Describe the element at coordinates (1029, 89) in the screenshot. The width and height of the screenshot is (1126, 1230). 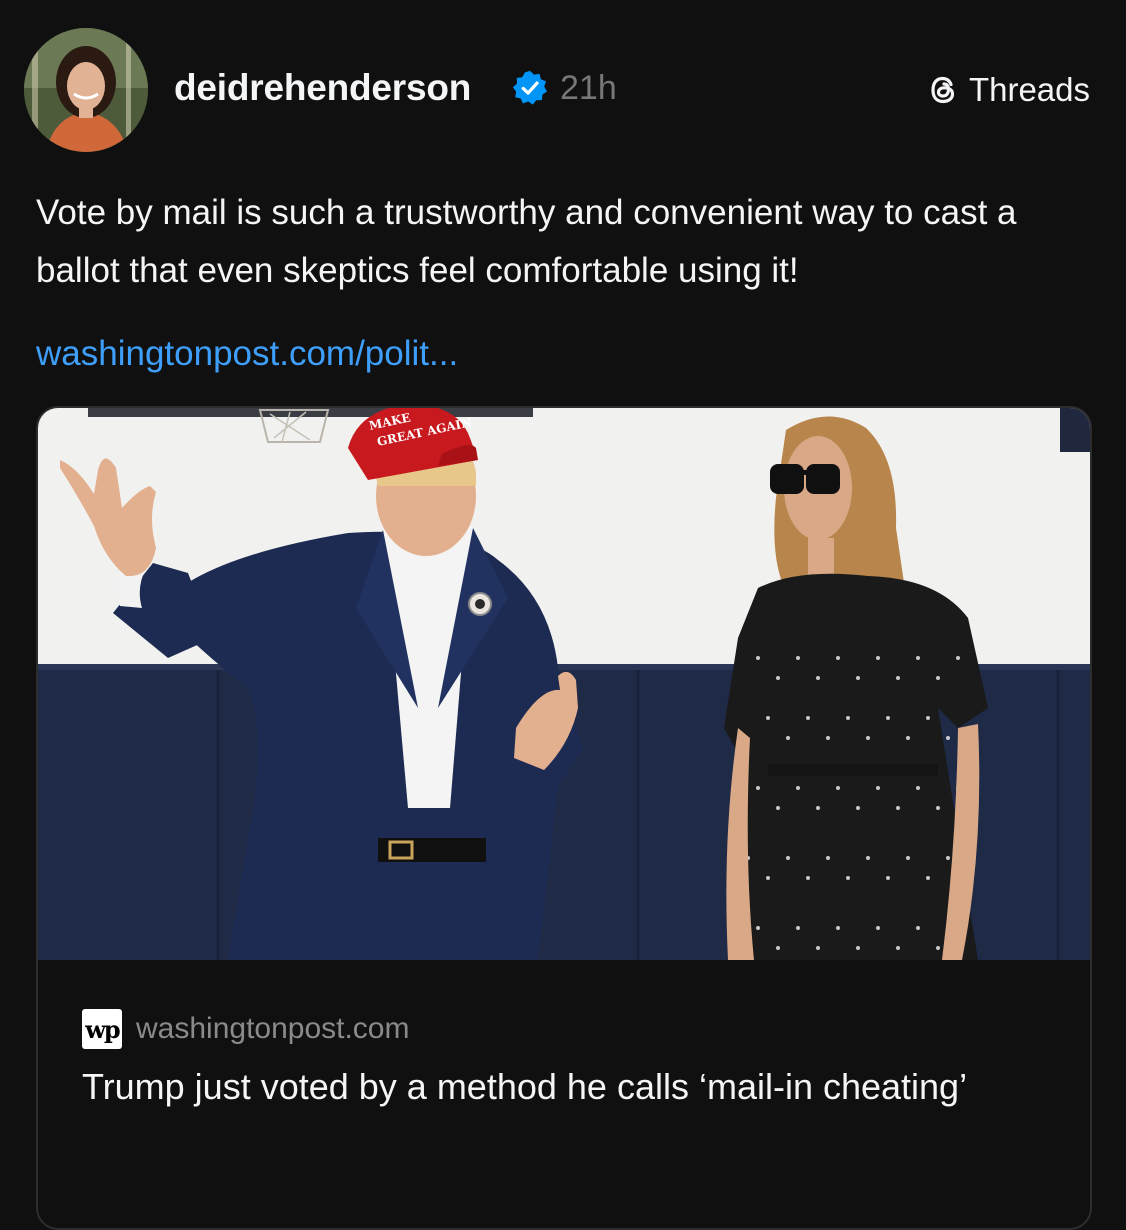
I see `threads-label: Threads` at that location.